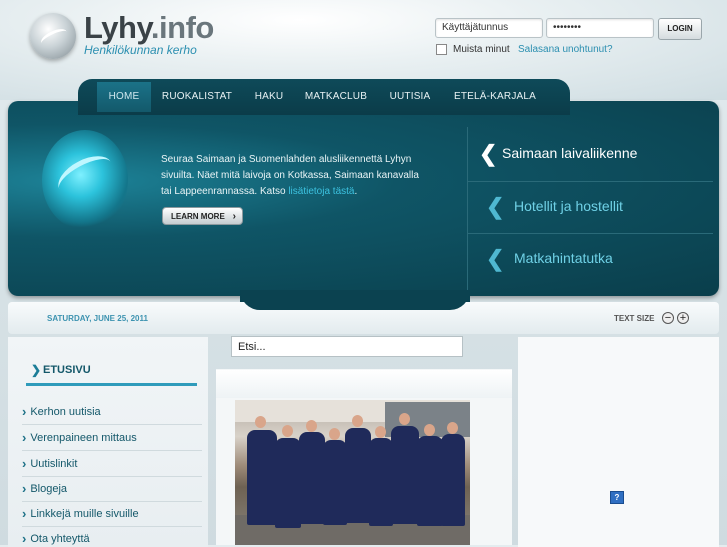 Image resolution: width=727 pixels, height=547 pixels. What do you see at coordinates (336, 97) in the screenshot?
I see `nav-matkaclub: MATKACLUB` at bounding box center [336, 97].